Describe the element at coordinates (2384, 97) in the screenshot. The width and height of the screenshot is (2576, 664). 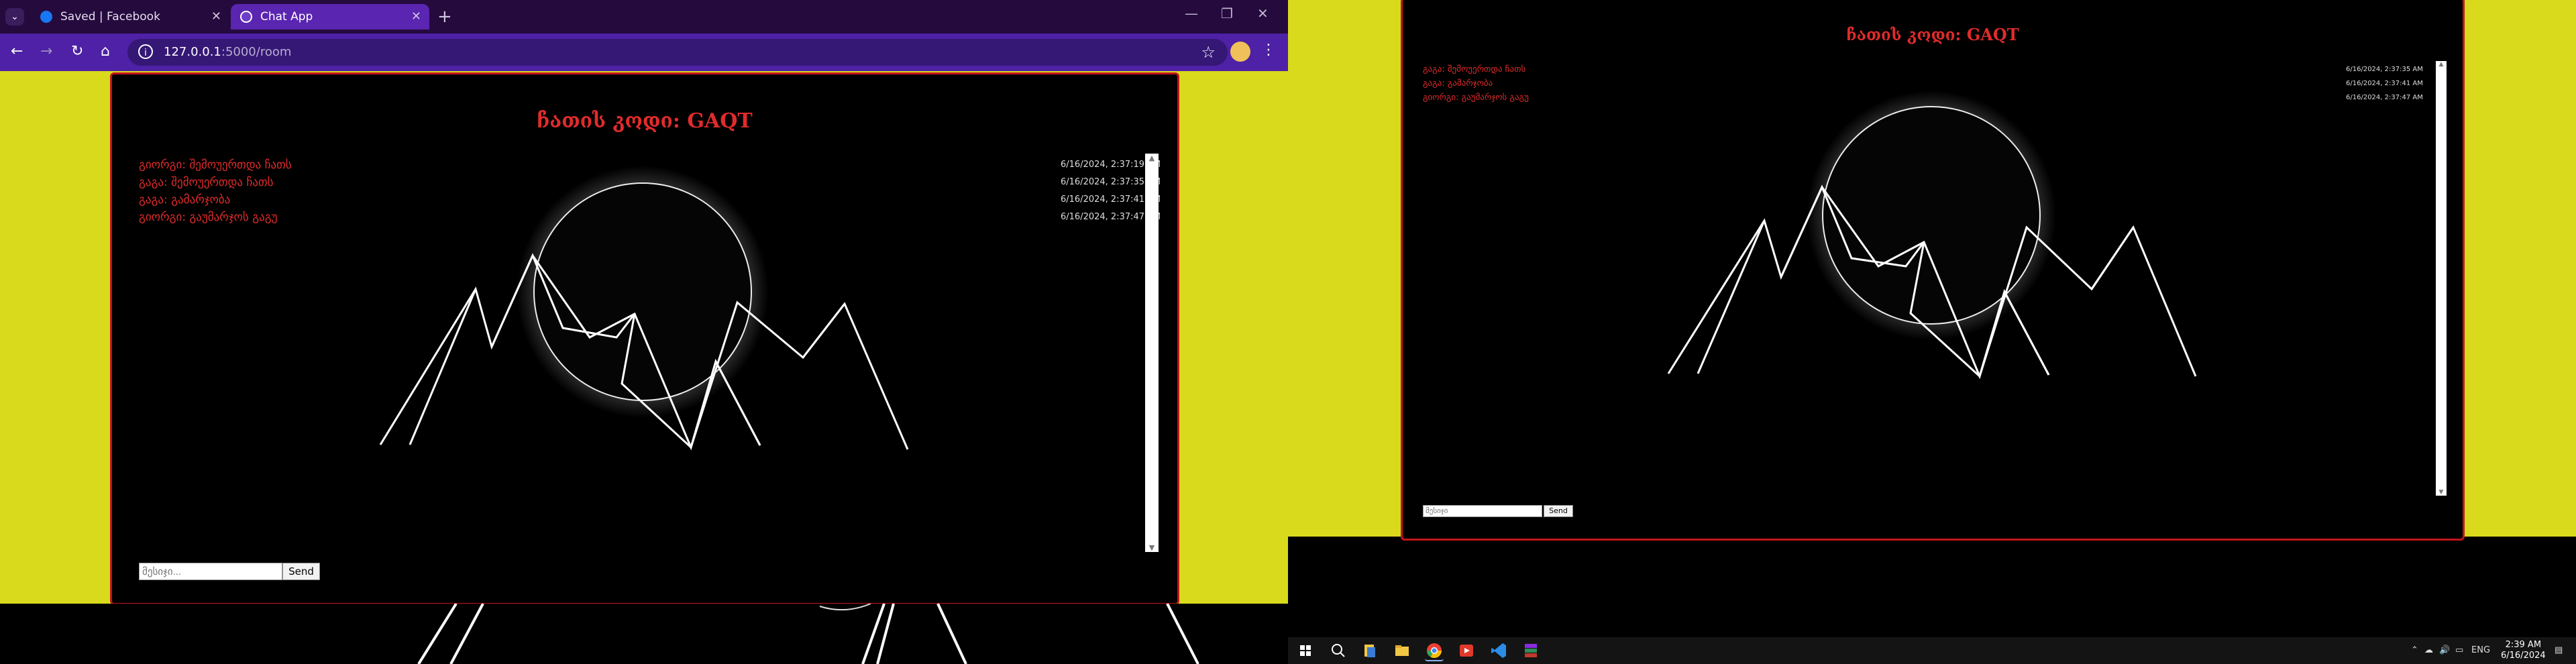
I see `message-timestamp: 6/16/2024, 2:37:47 AM` at that location.